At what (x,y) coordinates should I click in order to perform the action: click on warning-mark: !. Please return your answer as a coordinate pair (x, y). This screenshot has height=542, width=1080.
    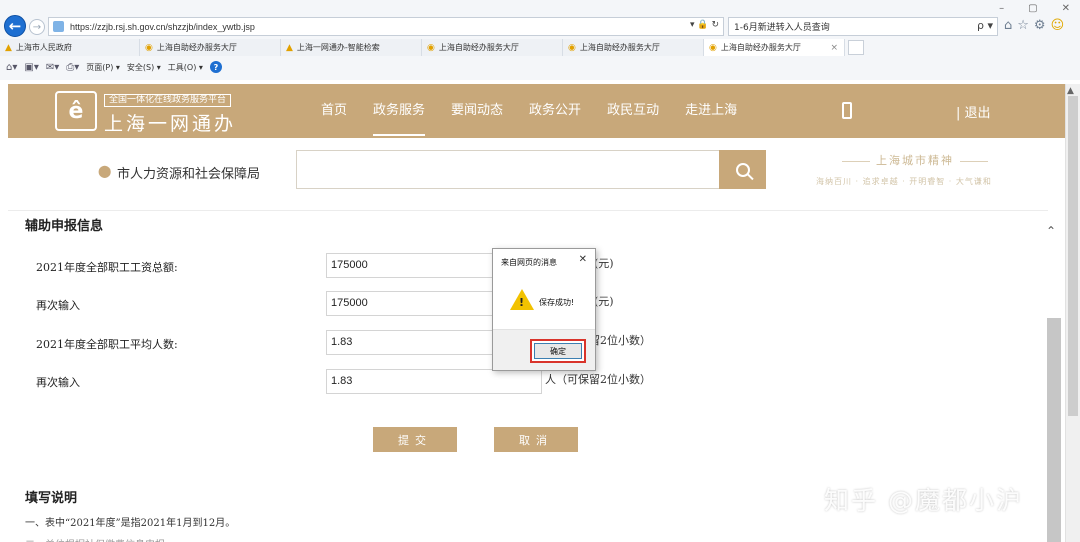
    Looking at the image, I should click on (522, 302).